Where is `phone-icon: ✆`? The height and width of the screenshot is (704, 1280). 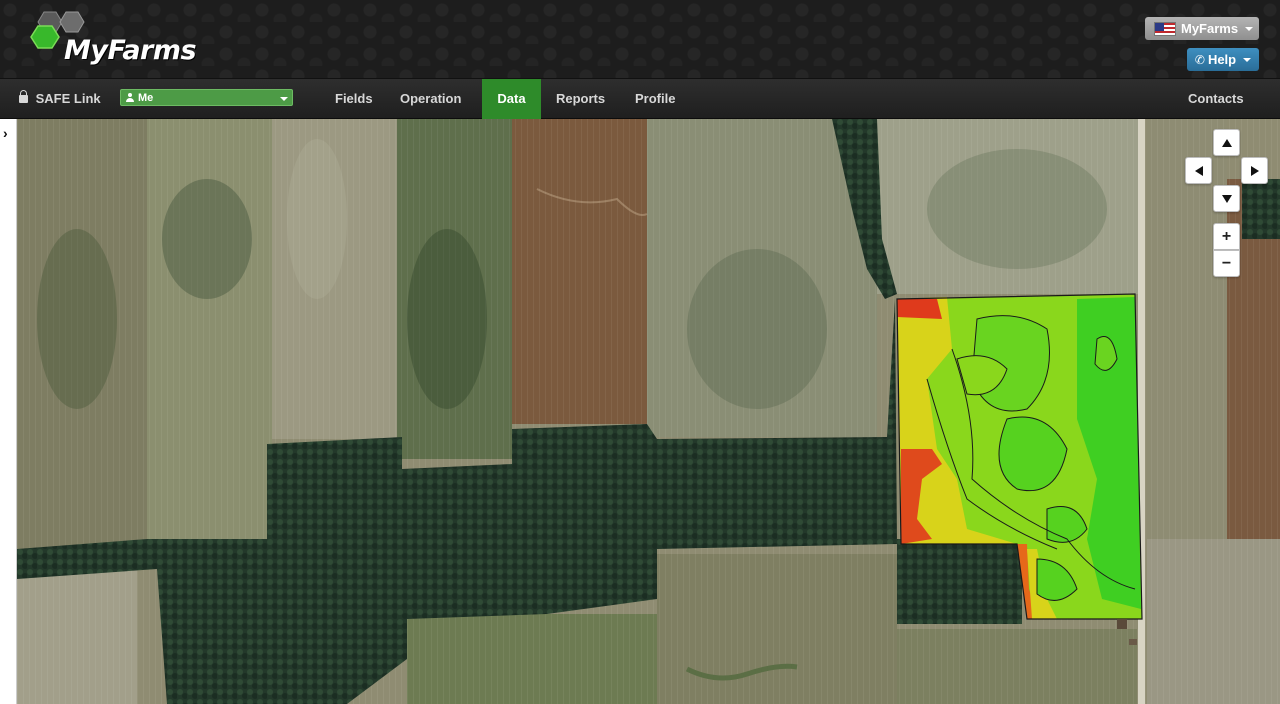
phone-icon: ✆ is located at coordinates (1199, 59).